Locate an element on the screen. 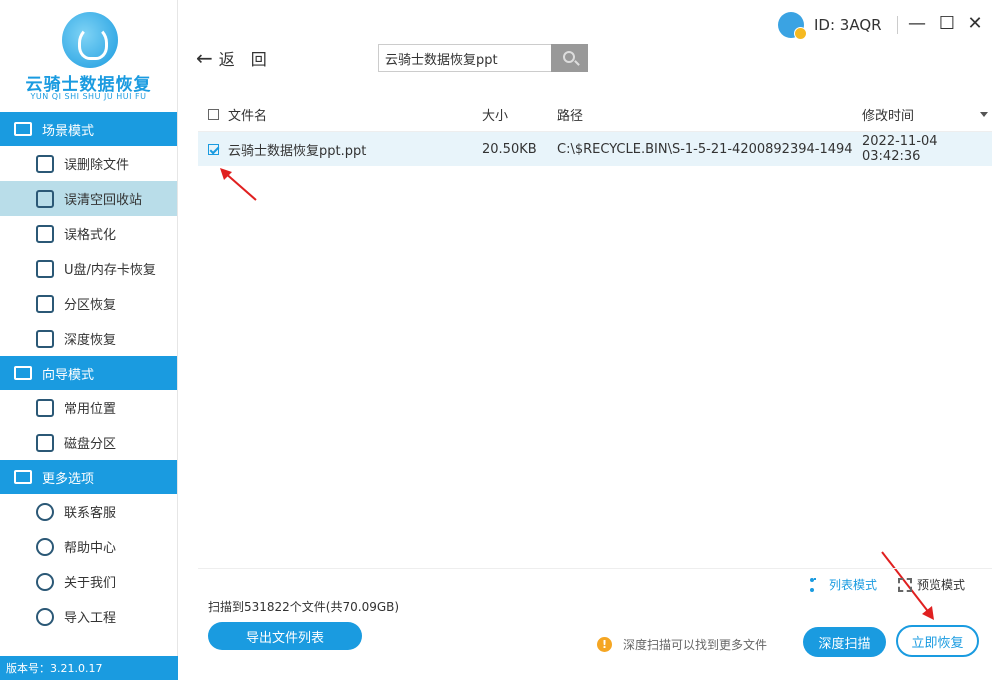 The width and height of the screenshot is (1000, 680). section-scene-mode: 场景模式 is located at coordinates (88, 129).